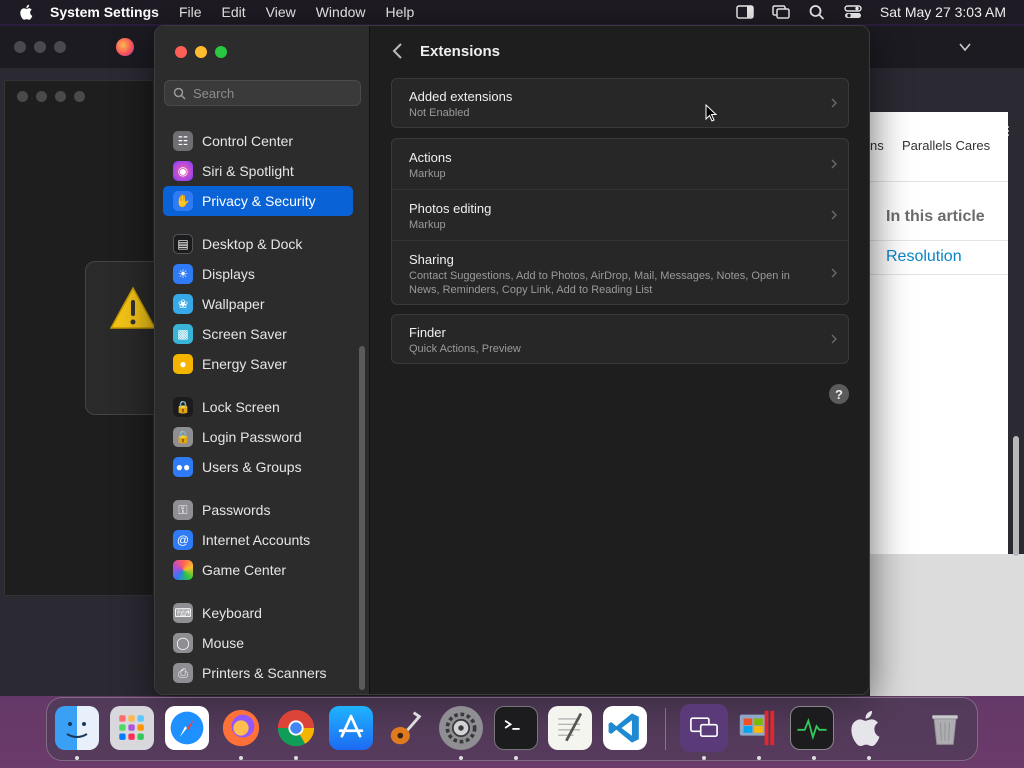 Image resolution: width=1024 pixels, height=768 pixels. Describe the element at coordinates (187, 728) in the screenshot. I see `safari-icon` at that location.